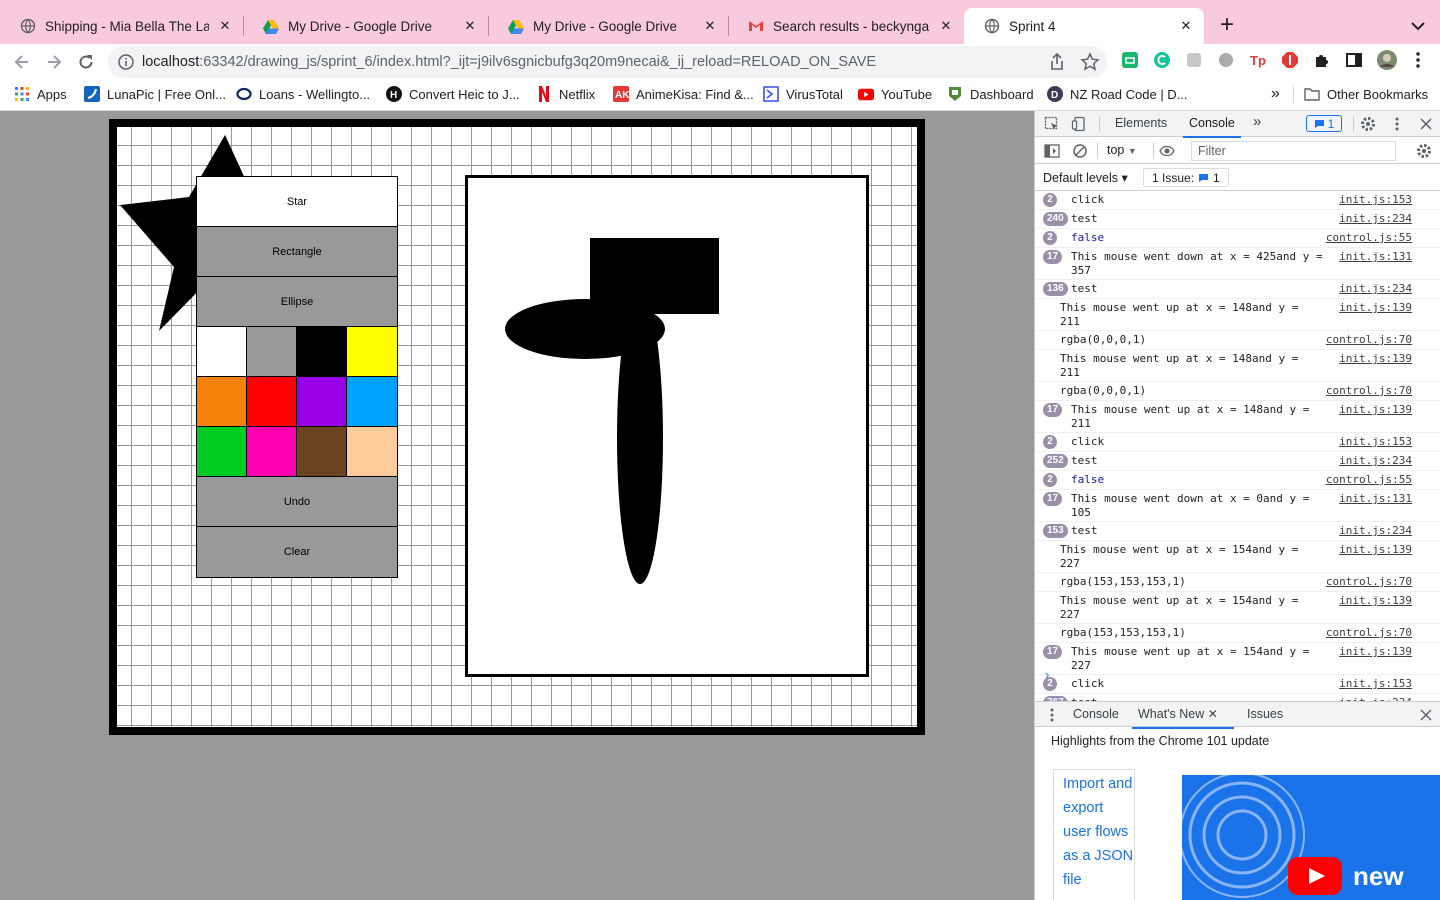 The image size is (1440, 900). Describe the element at coordinates (1052, 124) in the screenshot. I see `inspect-element-icon` at that location.